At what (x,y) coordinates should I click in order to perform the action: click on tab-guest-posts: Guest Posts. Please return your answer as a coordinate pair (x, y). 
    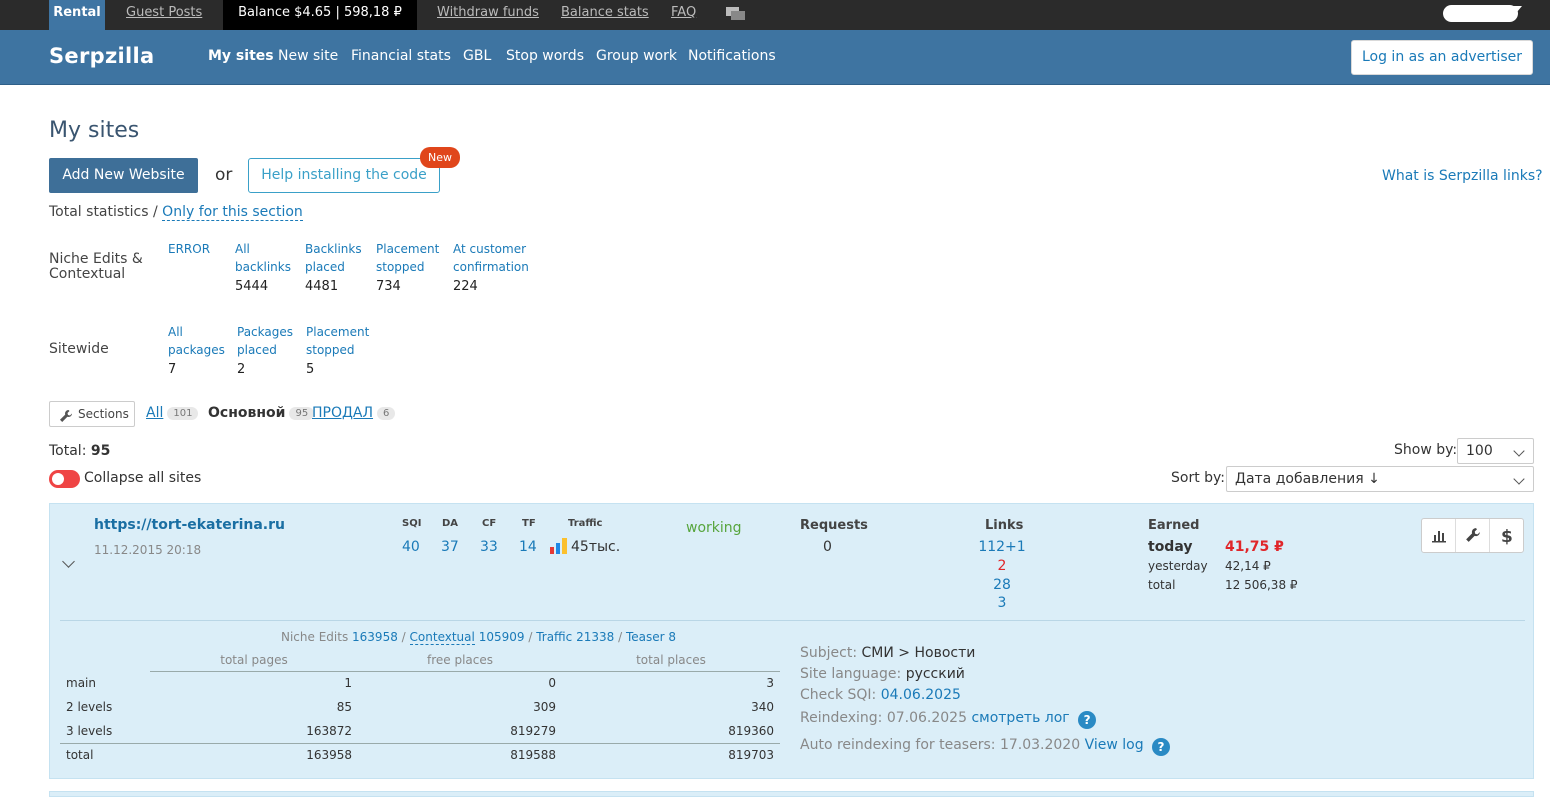
    Looking at the image, I should click on (164, 15).